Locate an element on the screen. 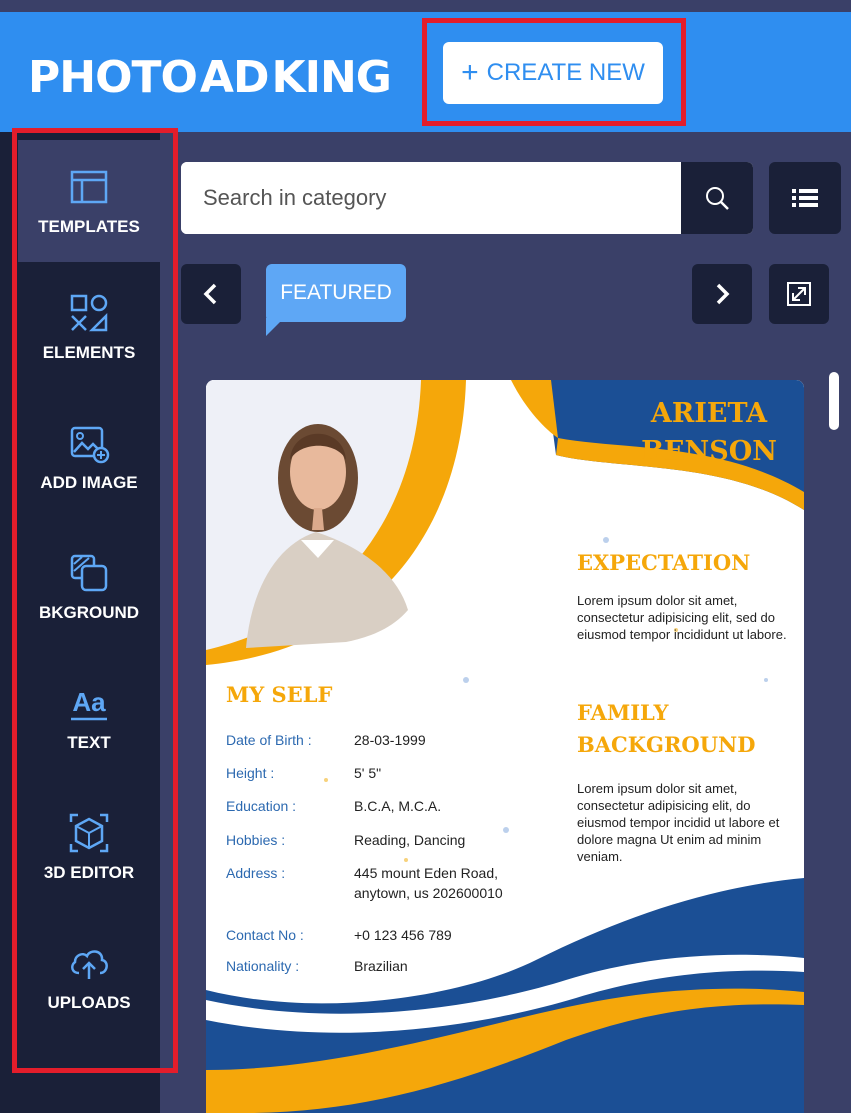 This screenshot has height=1113, width=851. sidebar-label-text: TEXT is located at coordinates (89, 742).